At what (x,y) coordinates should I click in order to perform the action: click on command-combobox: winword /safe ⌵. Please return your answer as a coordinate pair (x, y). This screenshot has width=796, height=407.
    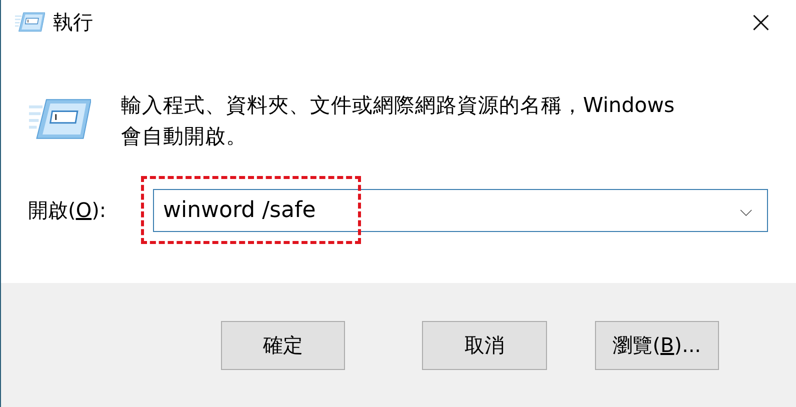
    Looking at the image, I should click on (460, 210).